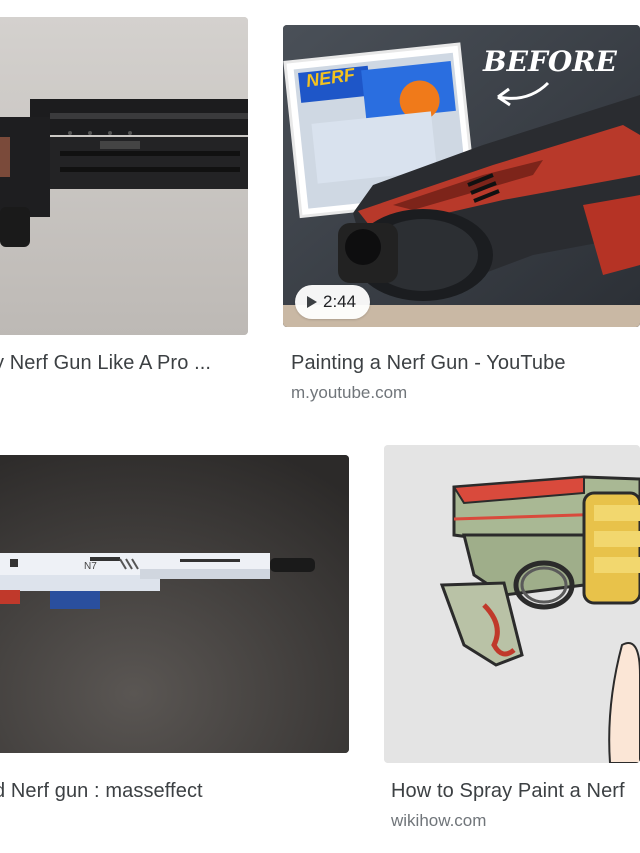 Image resolution: width=640 pixels, height=853 pixels. I want to click on result-caption-2: Painting a Nerf Gun - YouTube, so click(428, 363).